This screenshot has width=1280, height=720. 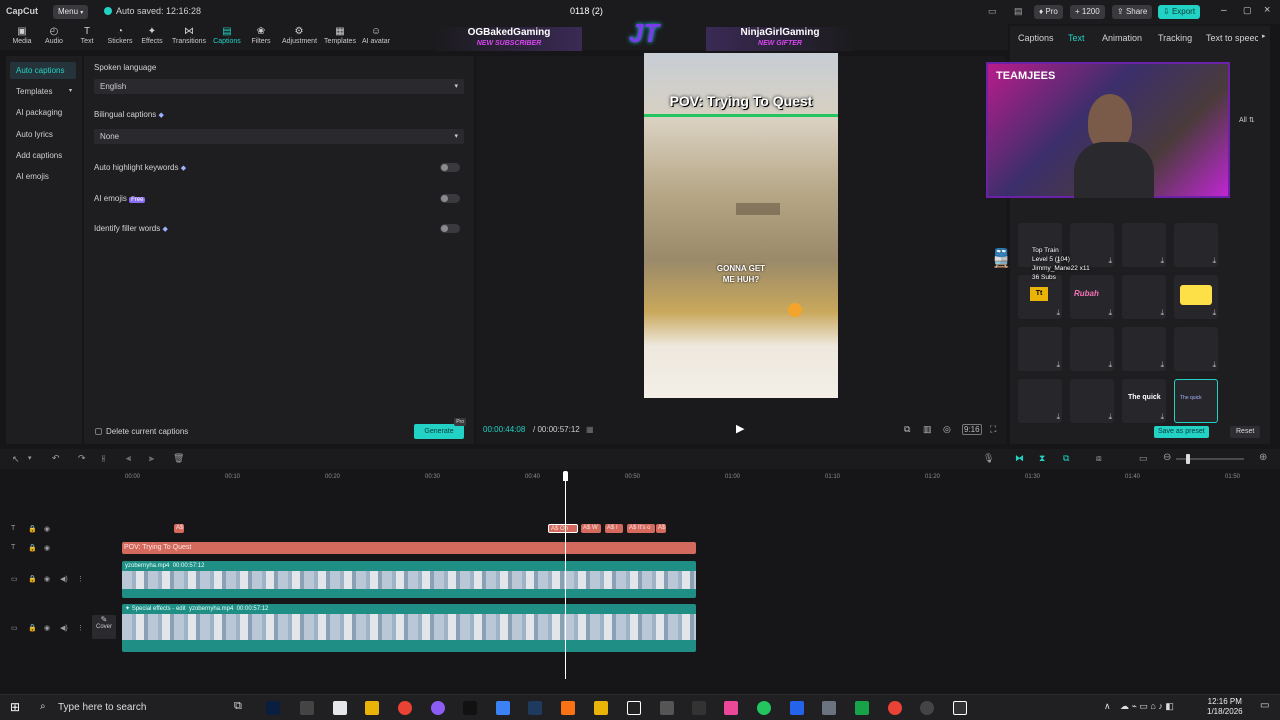 What do you see at coordinates (98, 431) in the screenshot?
I see `delete-checkbox` at bounding box center [98, 431].